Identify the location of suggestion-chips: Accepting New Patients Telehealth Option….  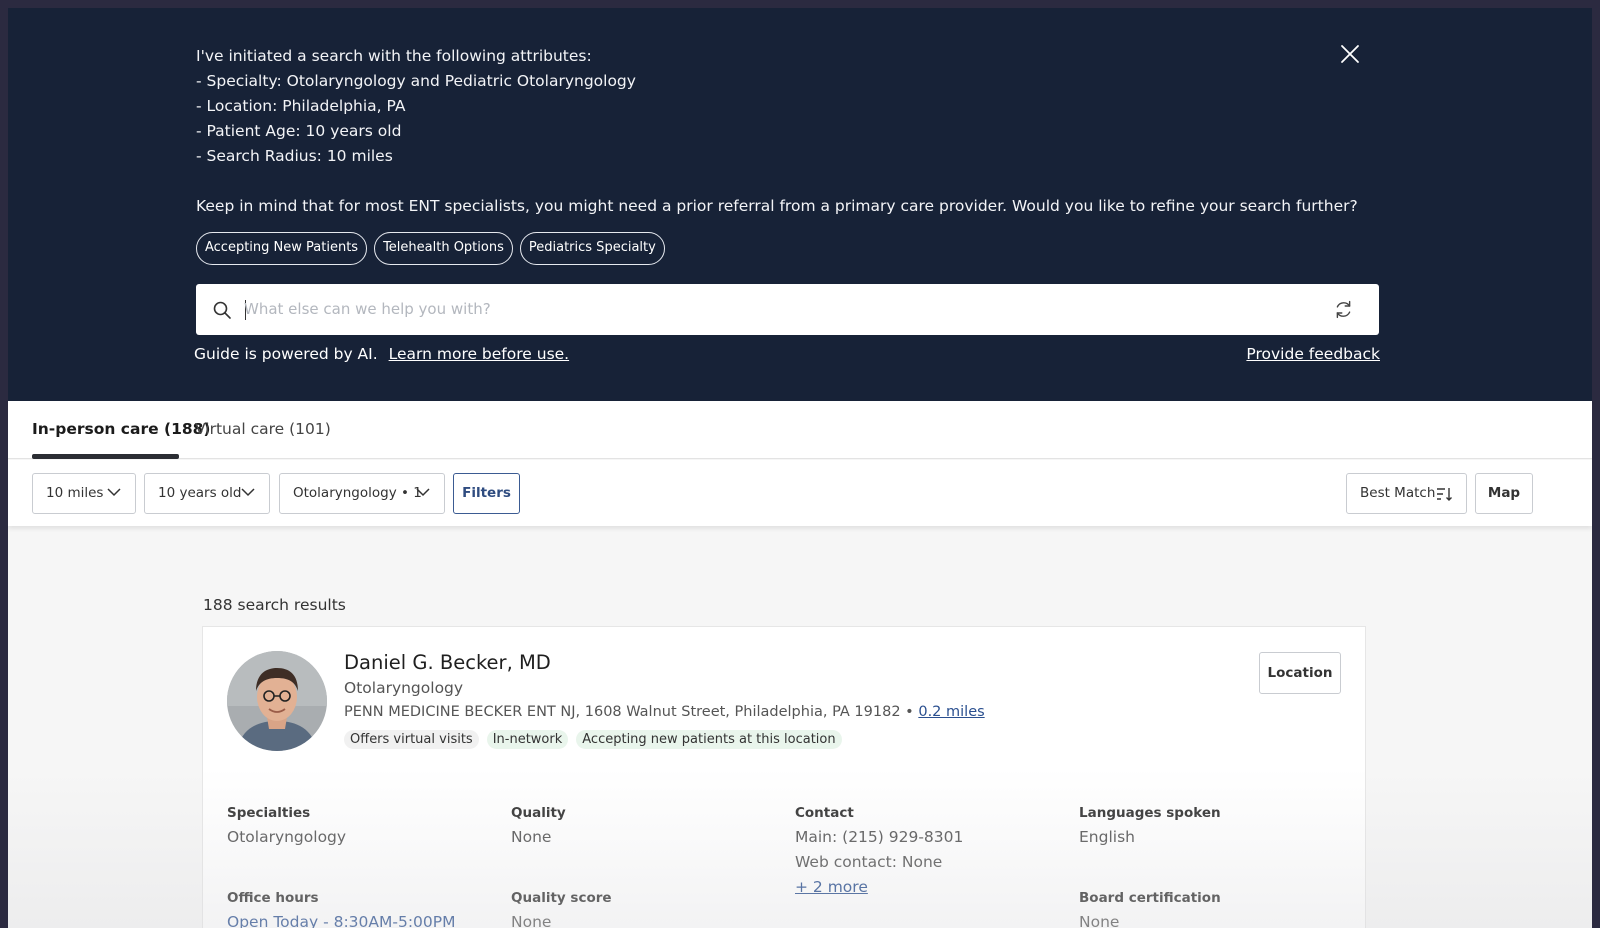
(430, 248).